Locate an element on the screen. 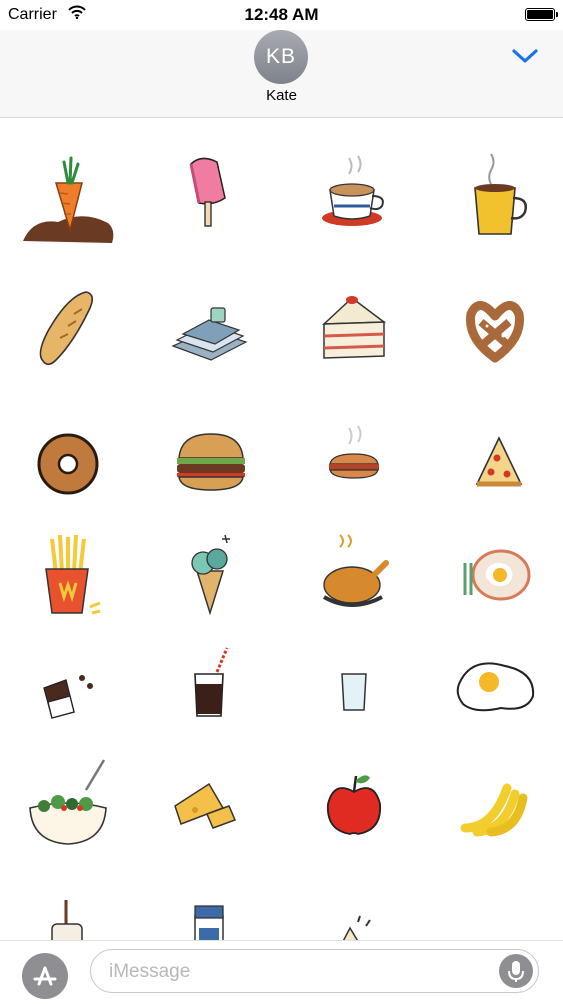 The width and height of the screenshot is (563, 1004). sandwich-sticker is located at coordinates (354, 914).